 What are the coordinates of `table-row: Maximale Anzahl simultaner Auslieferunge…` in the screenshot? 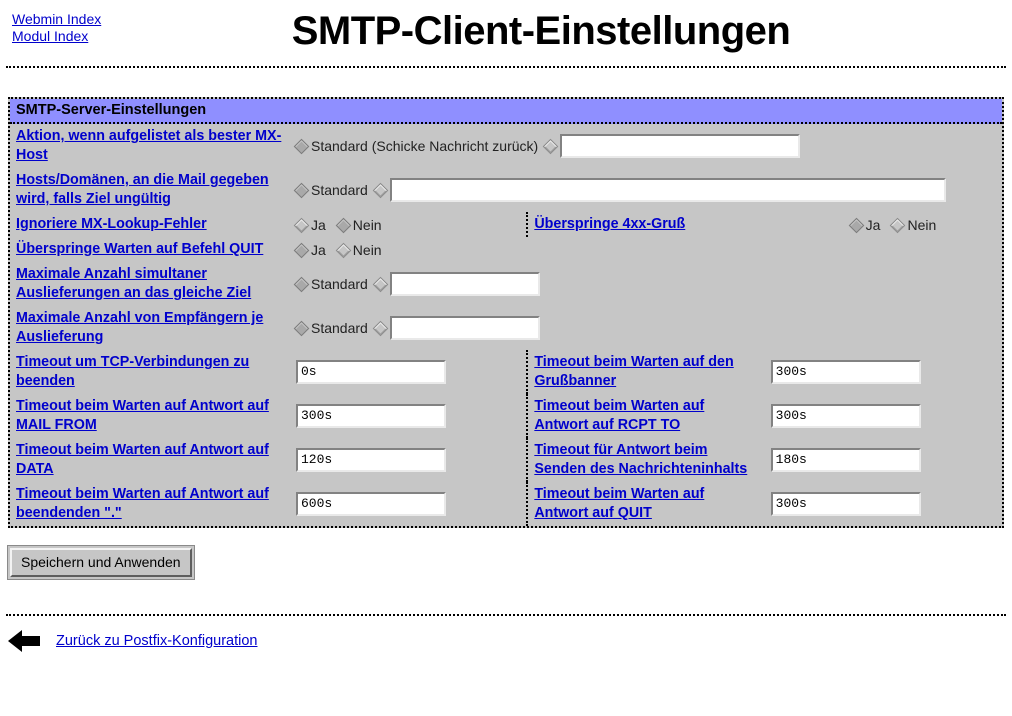 It's located at (506, 284).